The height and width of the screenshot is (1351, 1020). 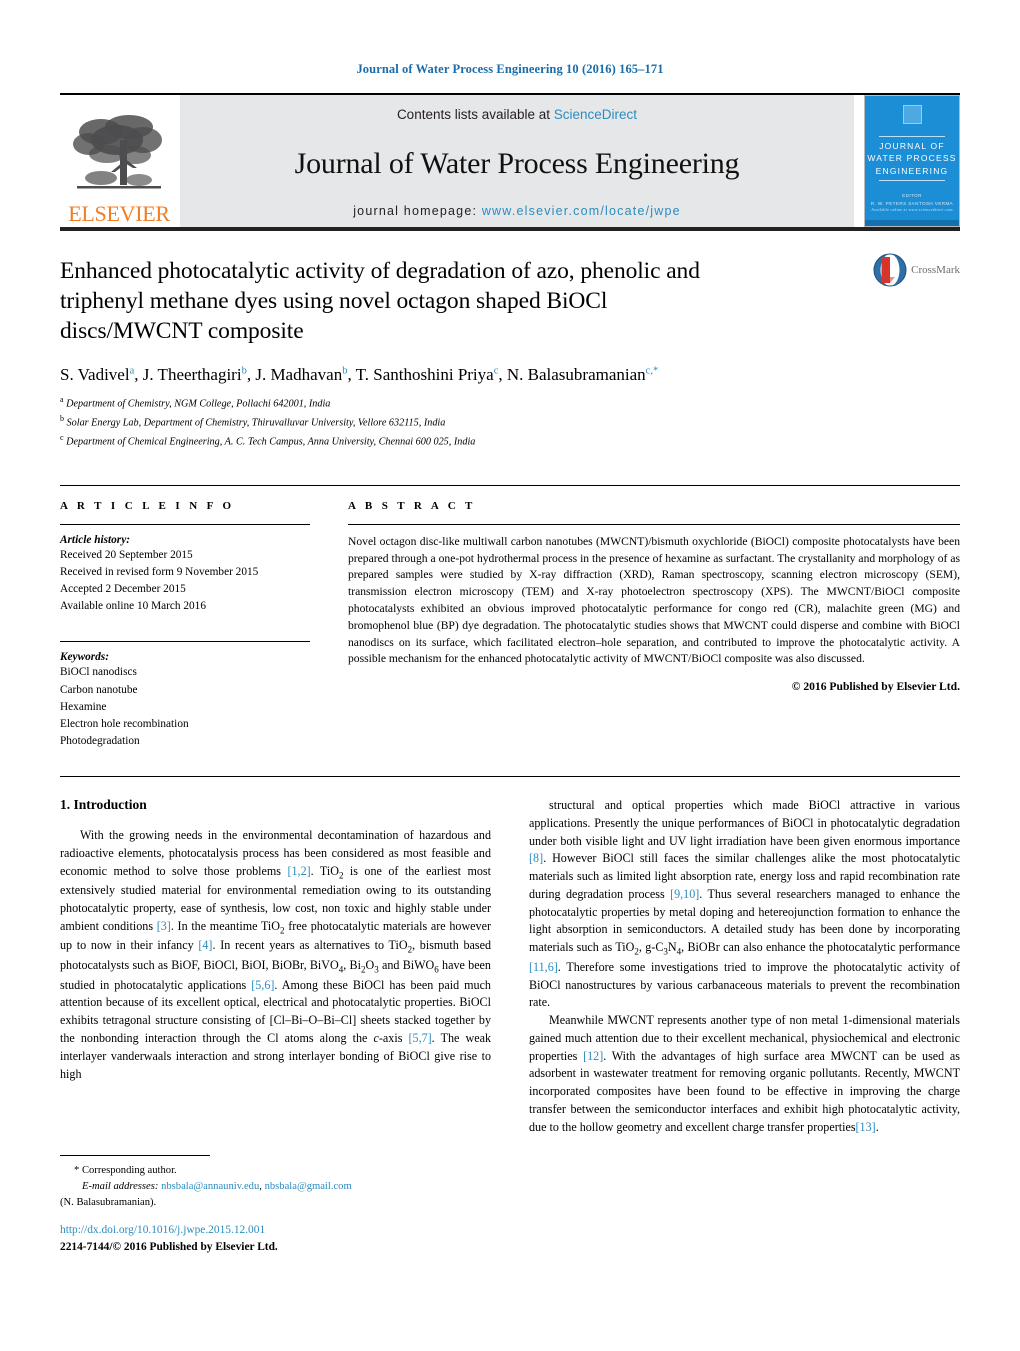 What do you see at coordinates (517, 163) in the screenshot?
I see `journal-title: Journal of Water Process Engineering` at bounding box center [517, 163].